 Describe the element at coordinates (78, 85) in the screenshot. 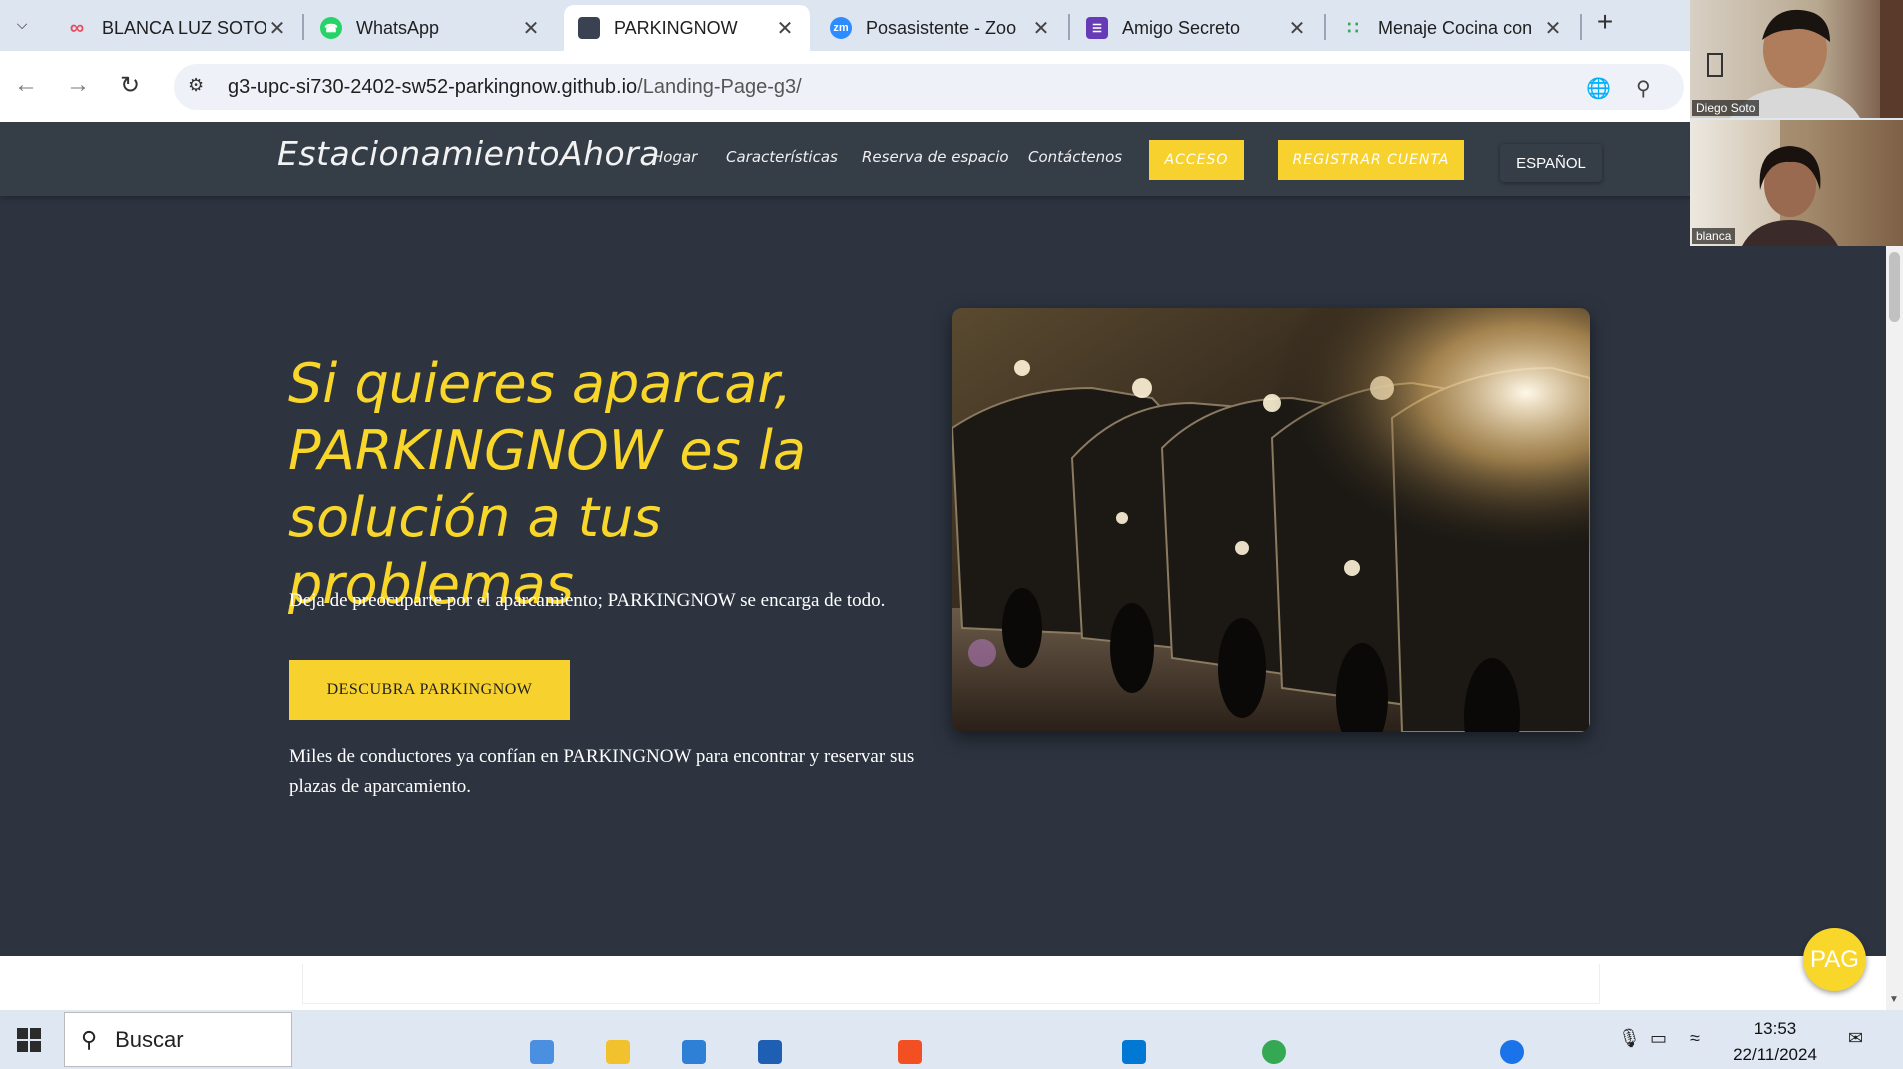

I see `forward-icon: →` at that location.